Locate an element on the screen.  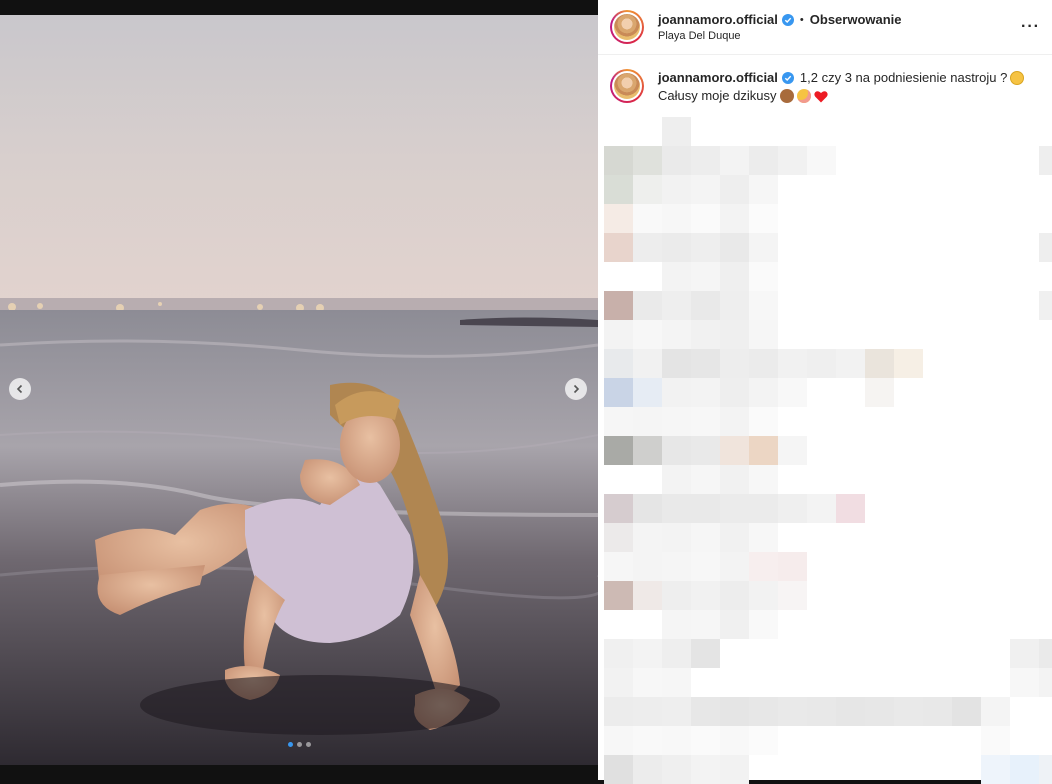
media-top-bar is located at coordinates (299, 7).